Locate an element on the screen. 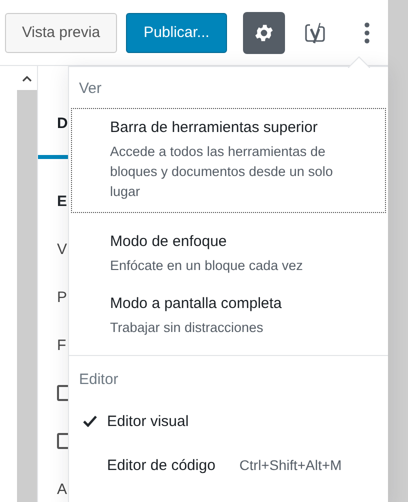  more-options-icon is located at coordinates (367, 33).